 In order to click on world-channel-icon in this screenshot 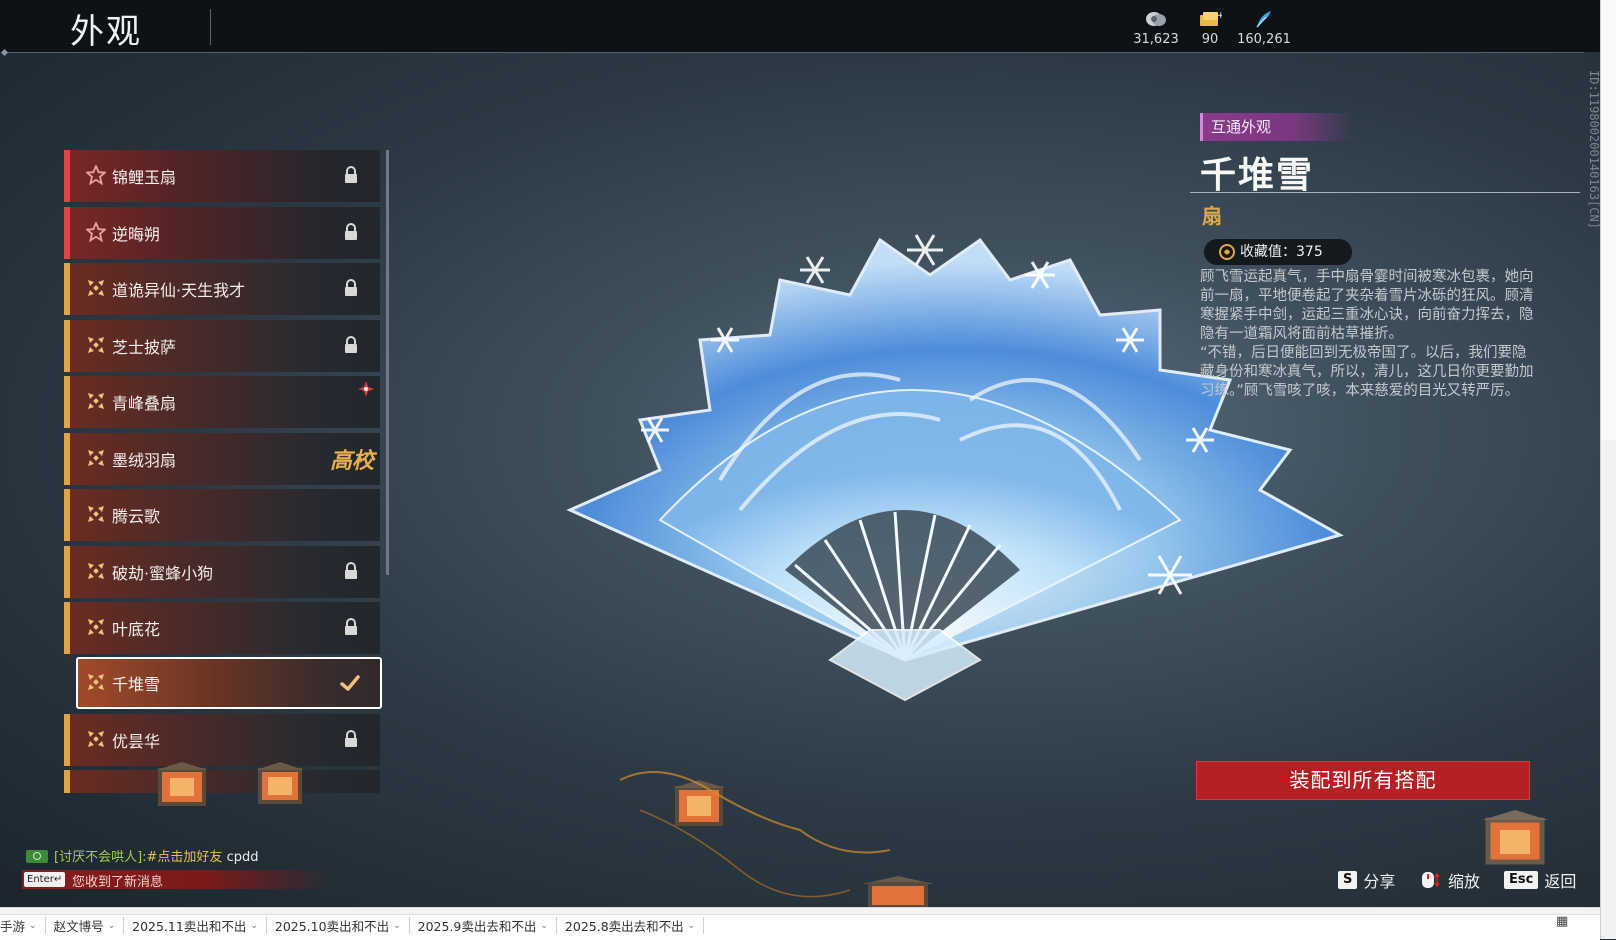, I will do `click(37, 856)`.